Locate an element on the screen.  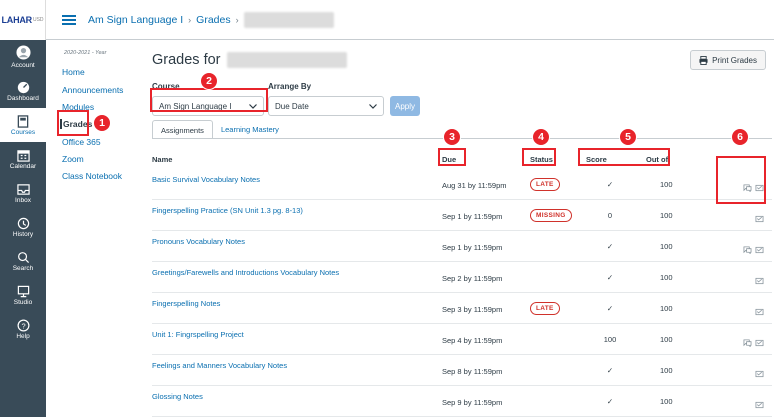
course-nav-class-notebook: Class Notebook is located at coordinates (92, 176).